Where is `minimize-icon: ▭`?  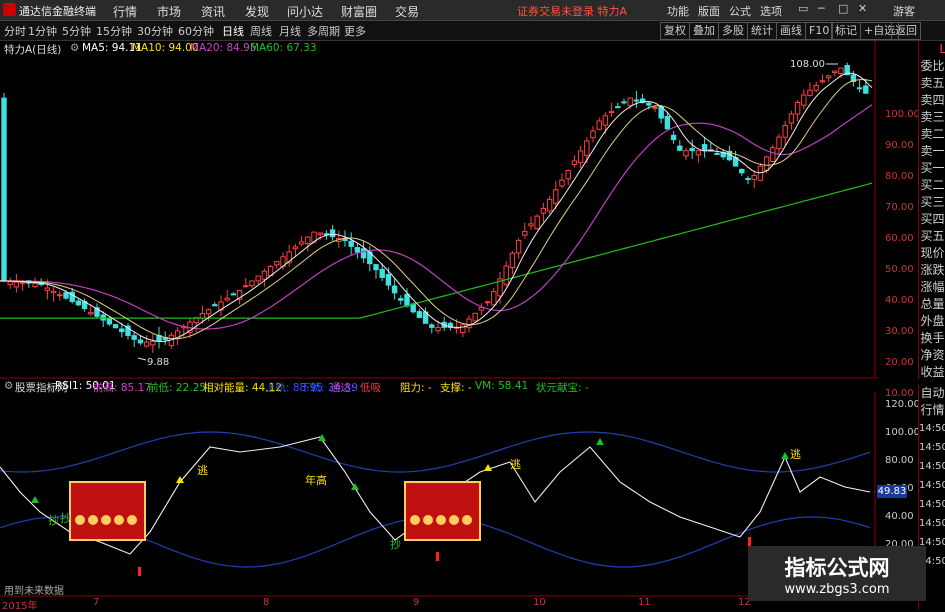 minimize-icon: ▭ is located at coordinates (803, 8).